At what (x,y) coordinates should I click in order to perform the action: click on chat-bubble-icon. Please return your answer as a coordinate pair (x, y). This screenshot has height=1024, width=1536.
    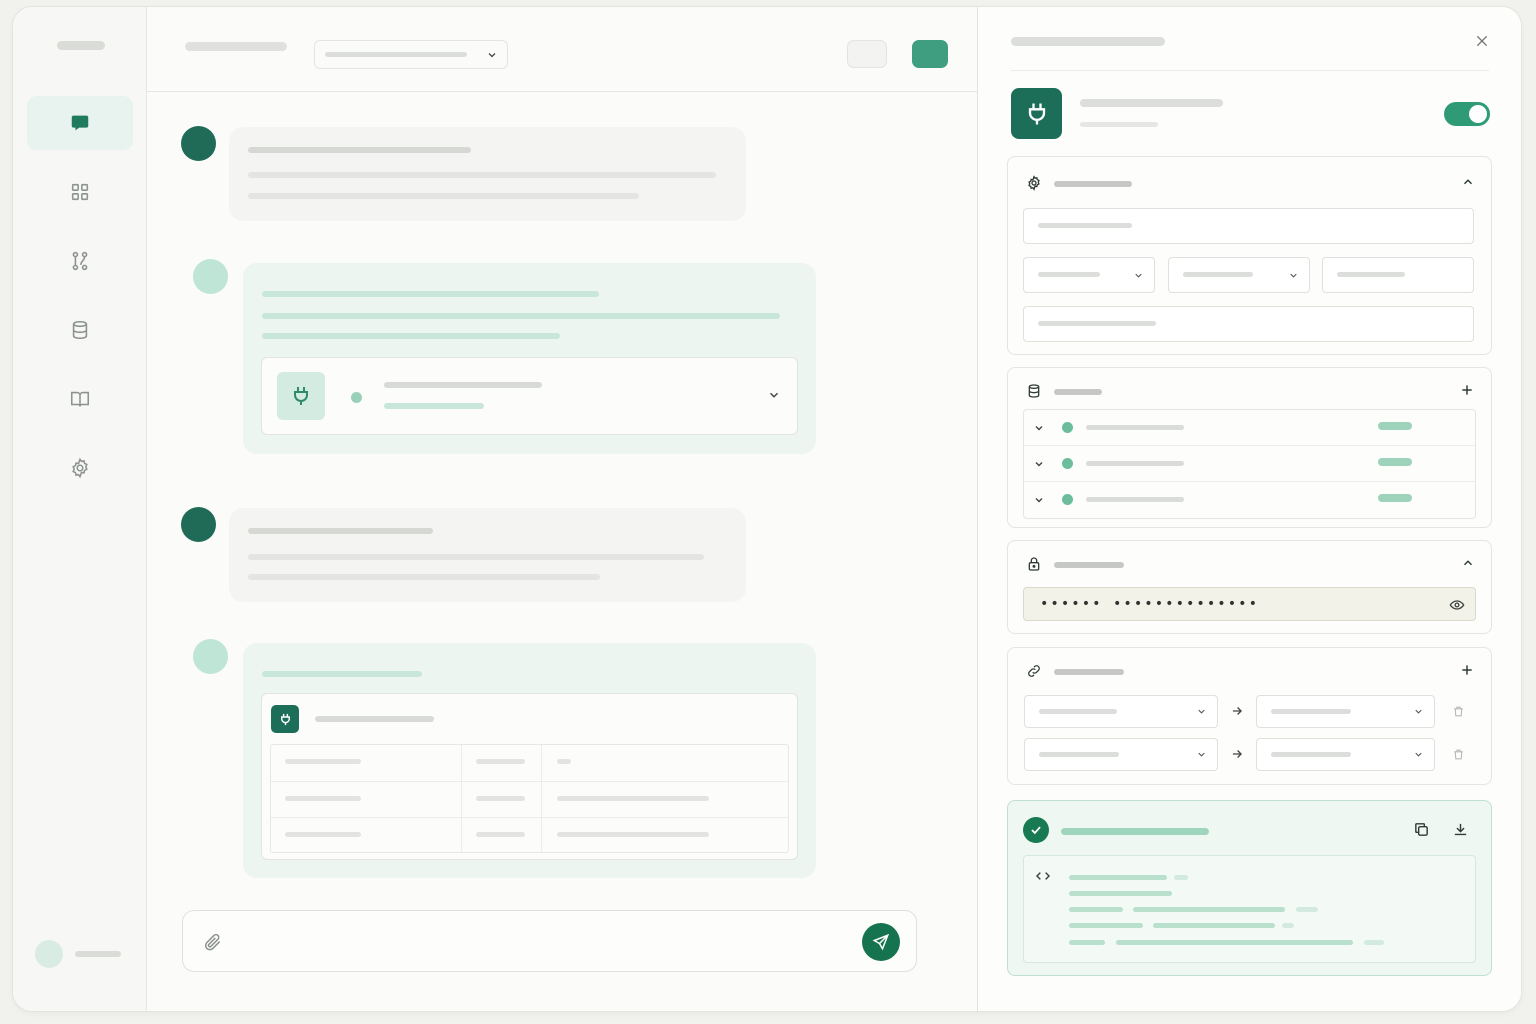
    Looking at the image, I should click on (80, 123).